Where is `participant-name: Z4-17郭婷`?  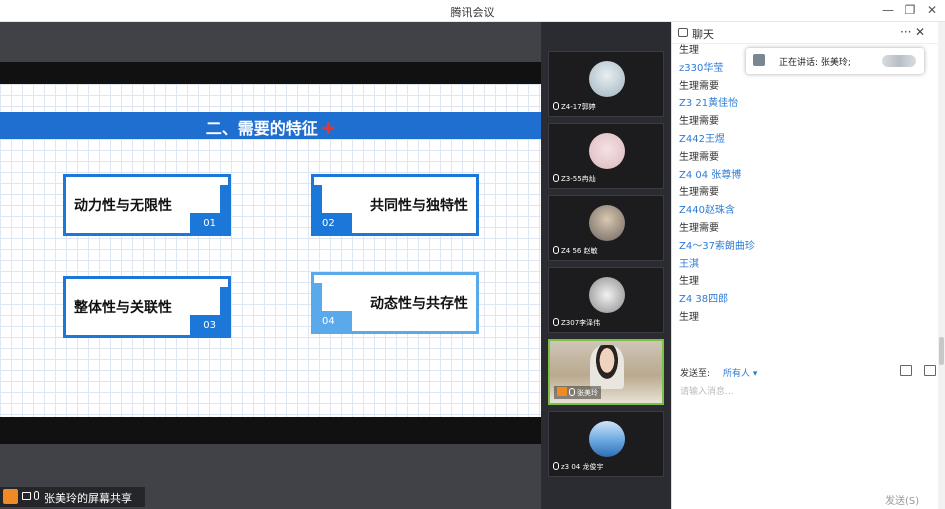
participant-name: Z4-17郭婷 is located at coordinates (578, 107).